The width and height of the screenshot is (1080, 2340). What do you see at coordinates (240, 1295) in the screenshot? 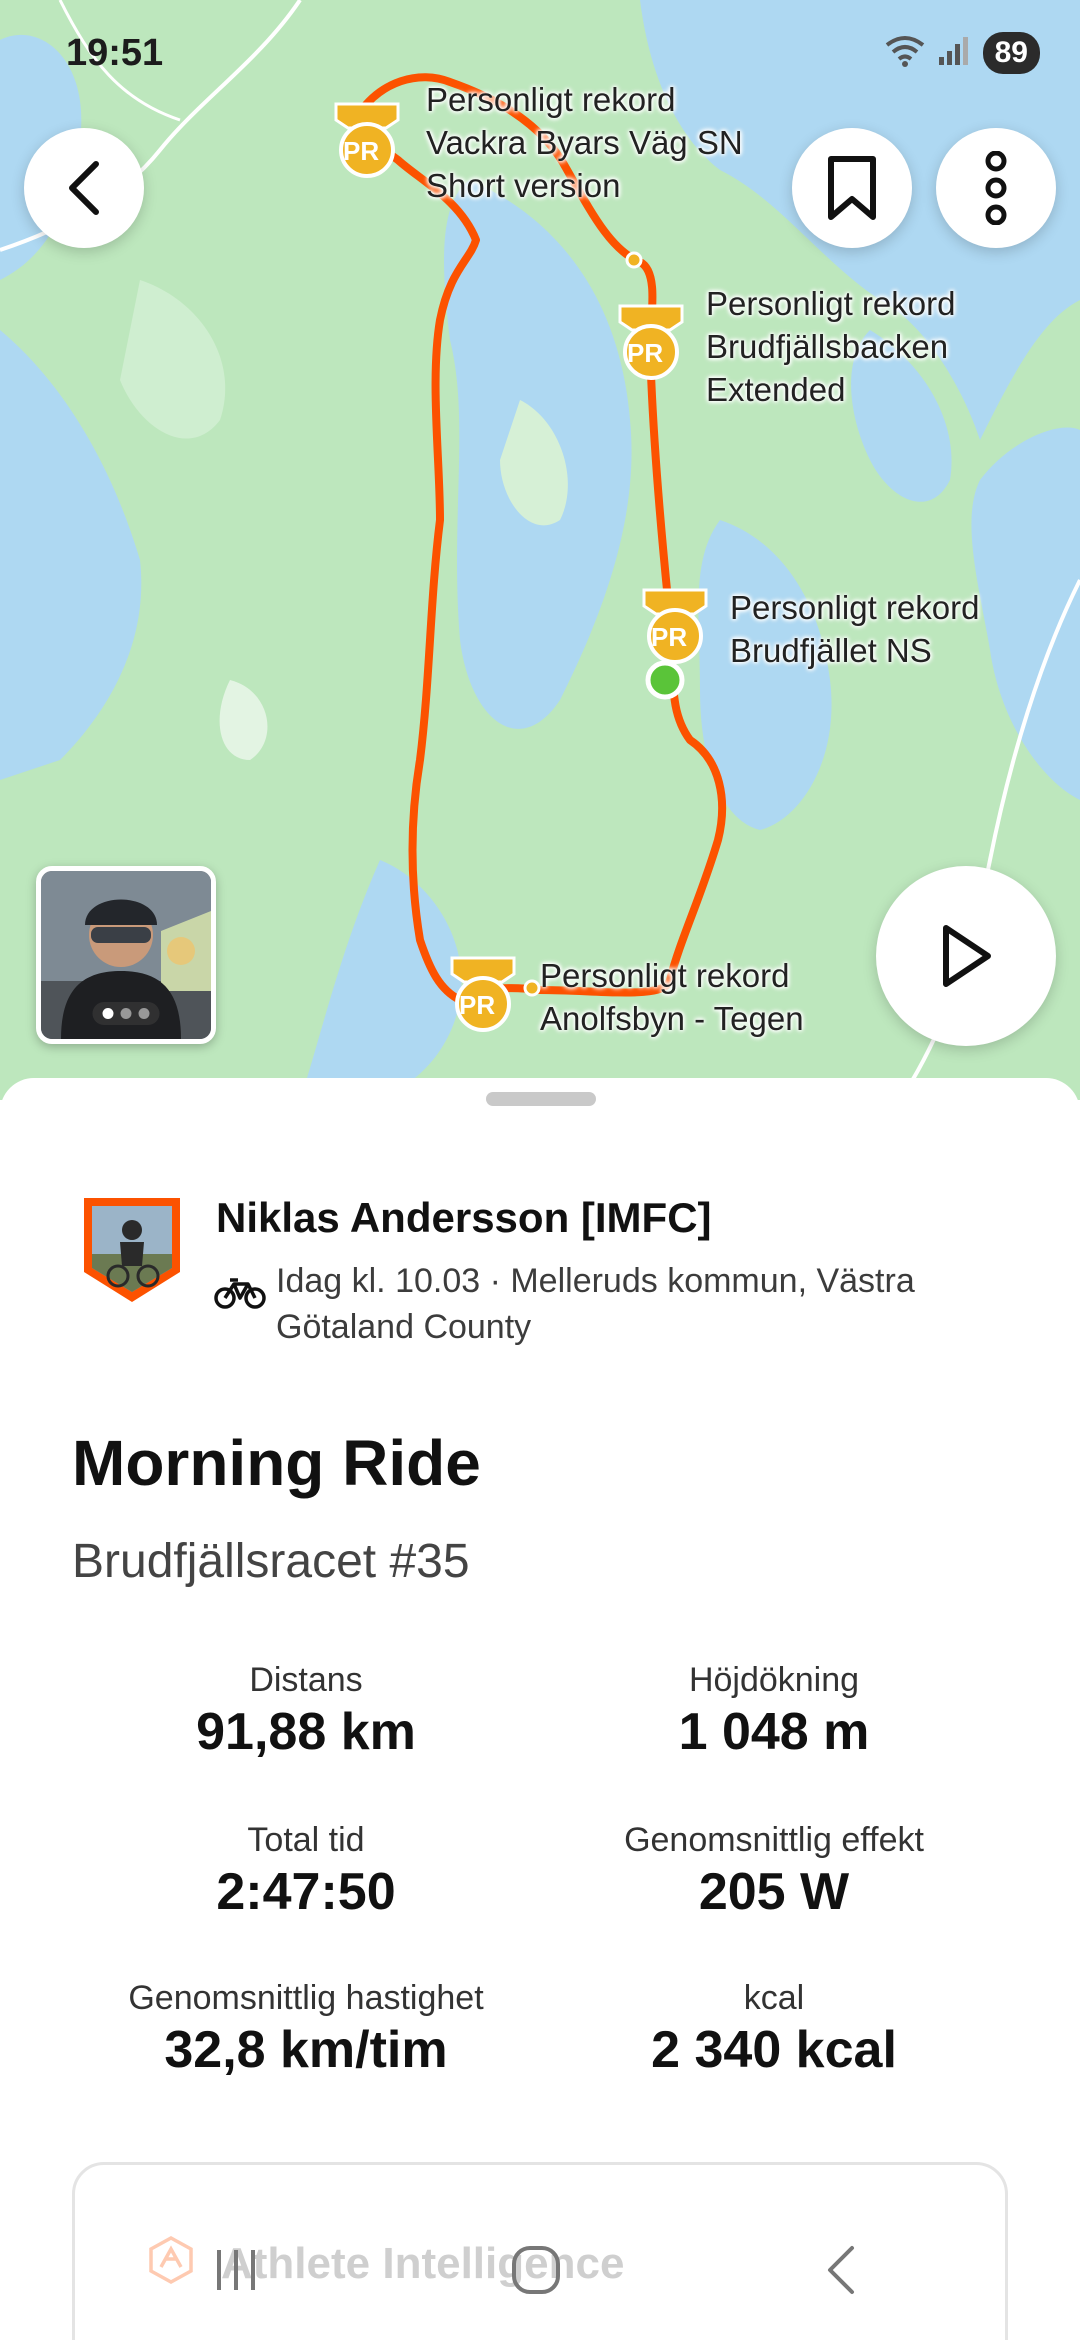
I see `bike-icon` at bounding box center [240, 1295].